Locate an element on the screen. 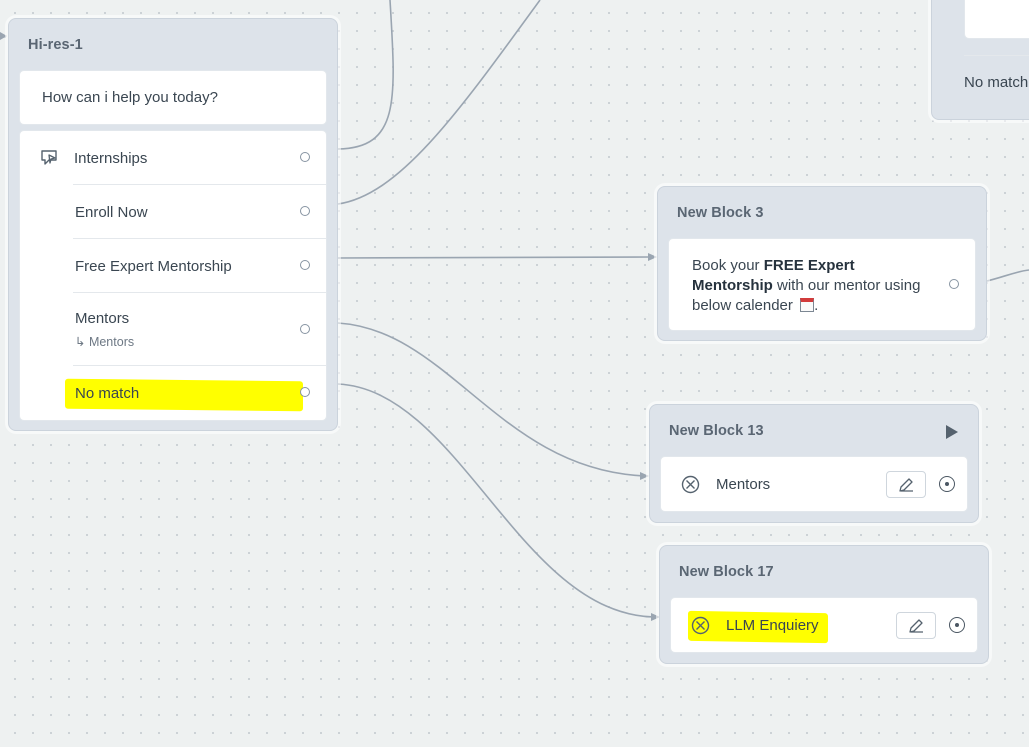  option-sub-label: ↳ Mentors is located at coordinates (105, 342).